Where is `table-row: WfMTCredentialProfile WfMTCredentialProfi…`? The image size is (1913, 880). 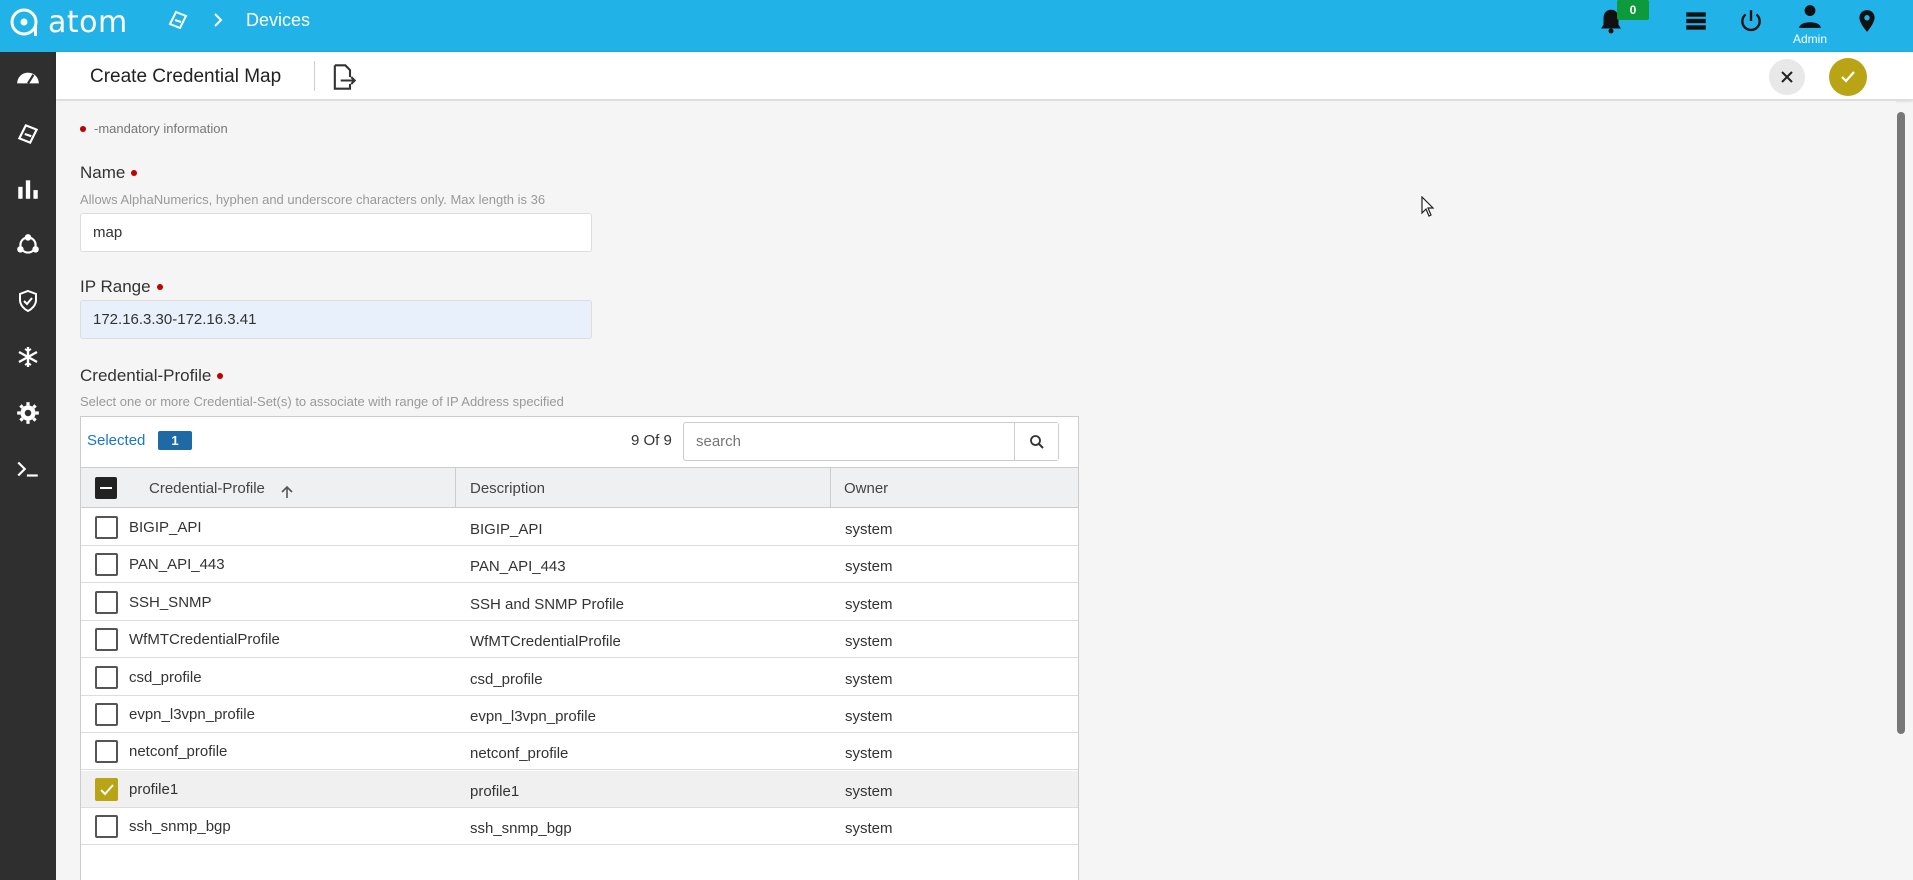 table-row: WfMTCredentialProfile WfMTCredentialProfi… is located at coordinates (579, 639).